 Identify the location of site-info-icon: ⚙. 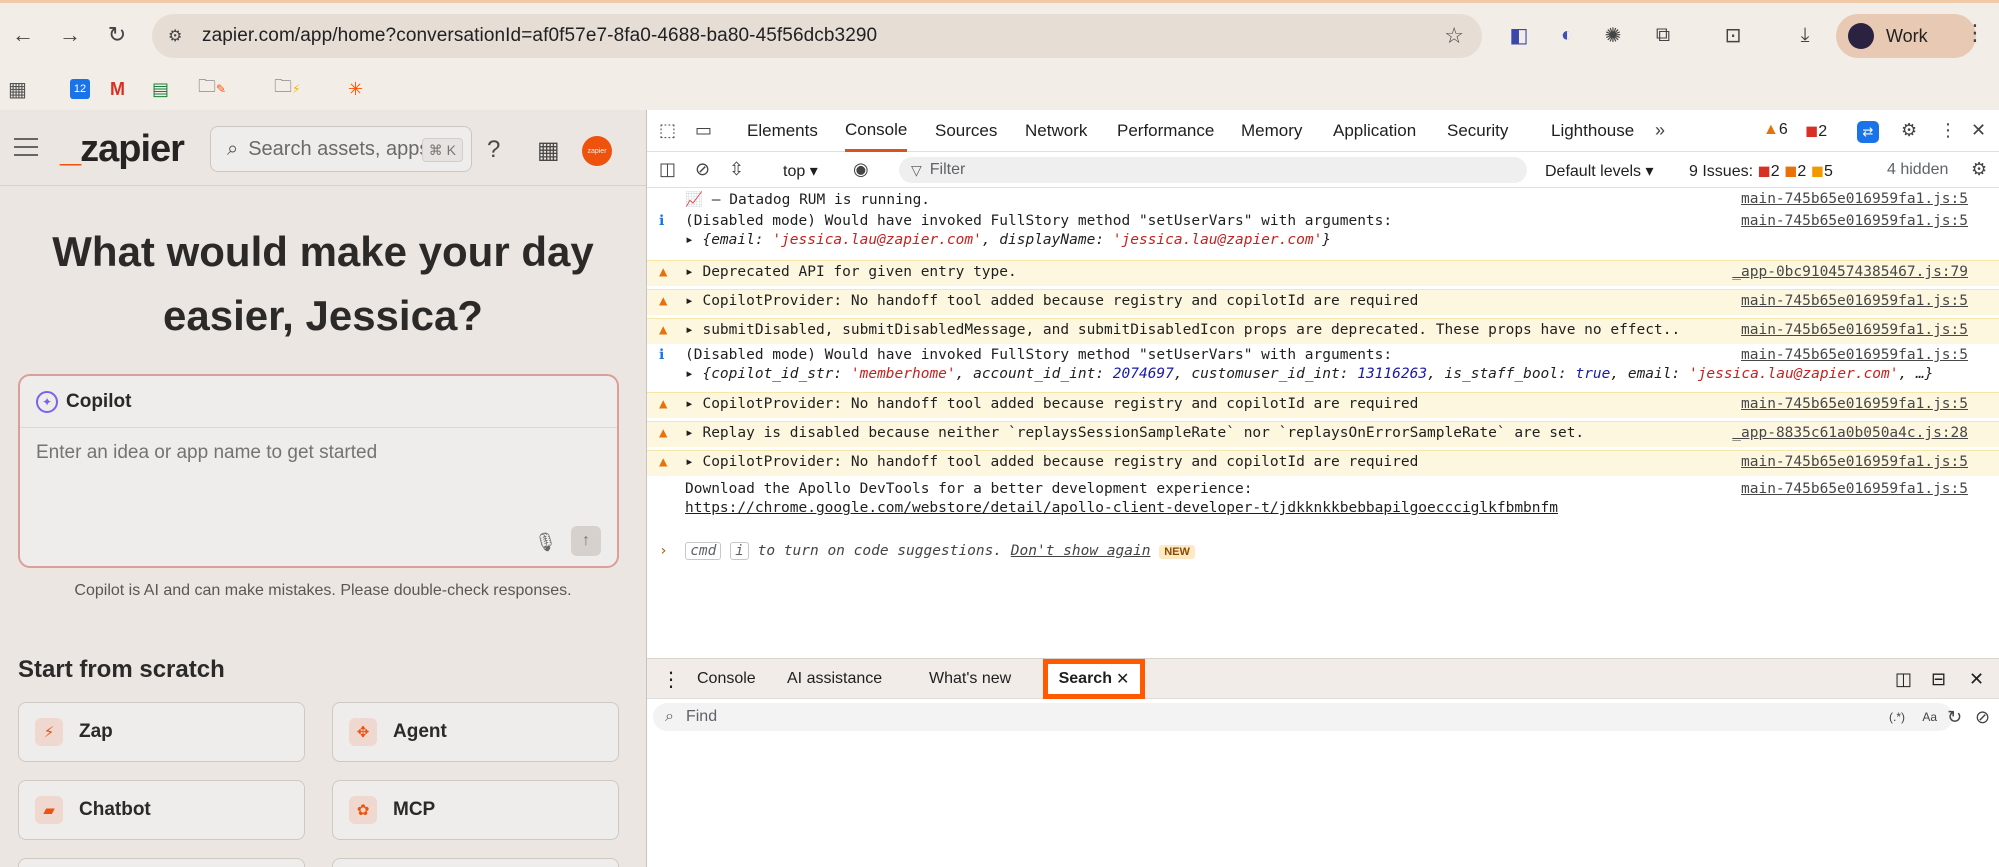
(178, 36).